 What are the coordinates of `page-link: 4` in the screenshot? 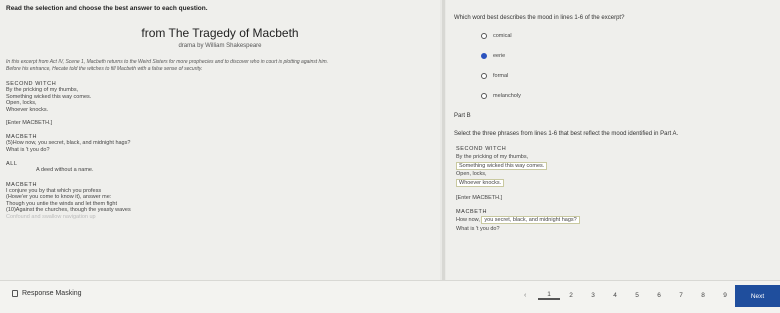 It's located at (615, 295).